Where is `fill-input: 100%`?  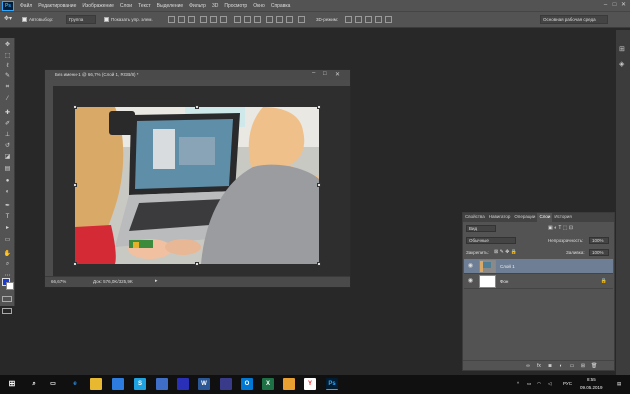 fill-input: 100% is located at coordinates (599, 252).